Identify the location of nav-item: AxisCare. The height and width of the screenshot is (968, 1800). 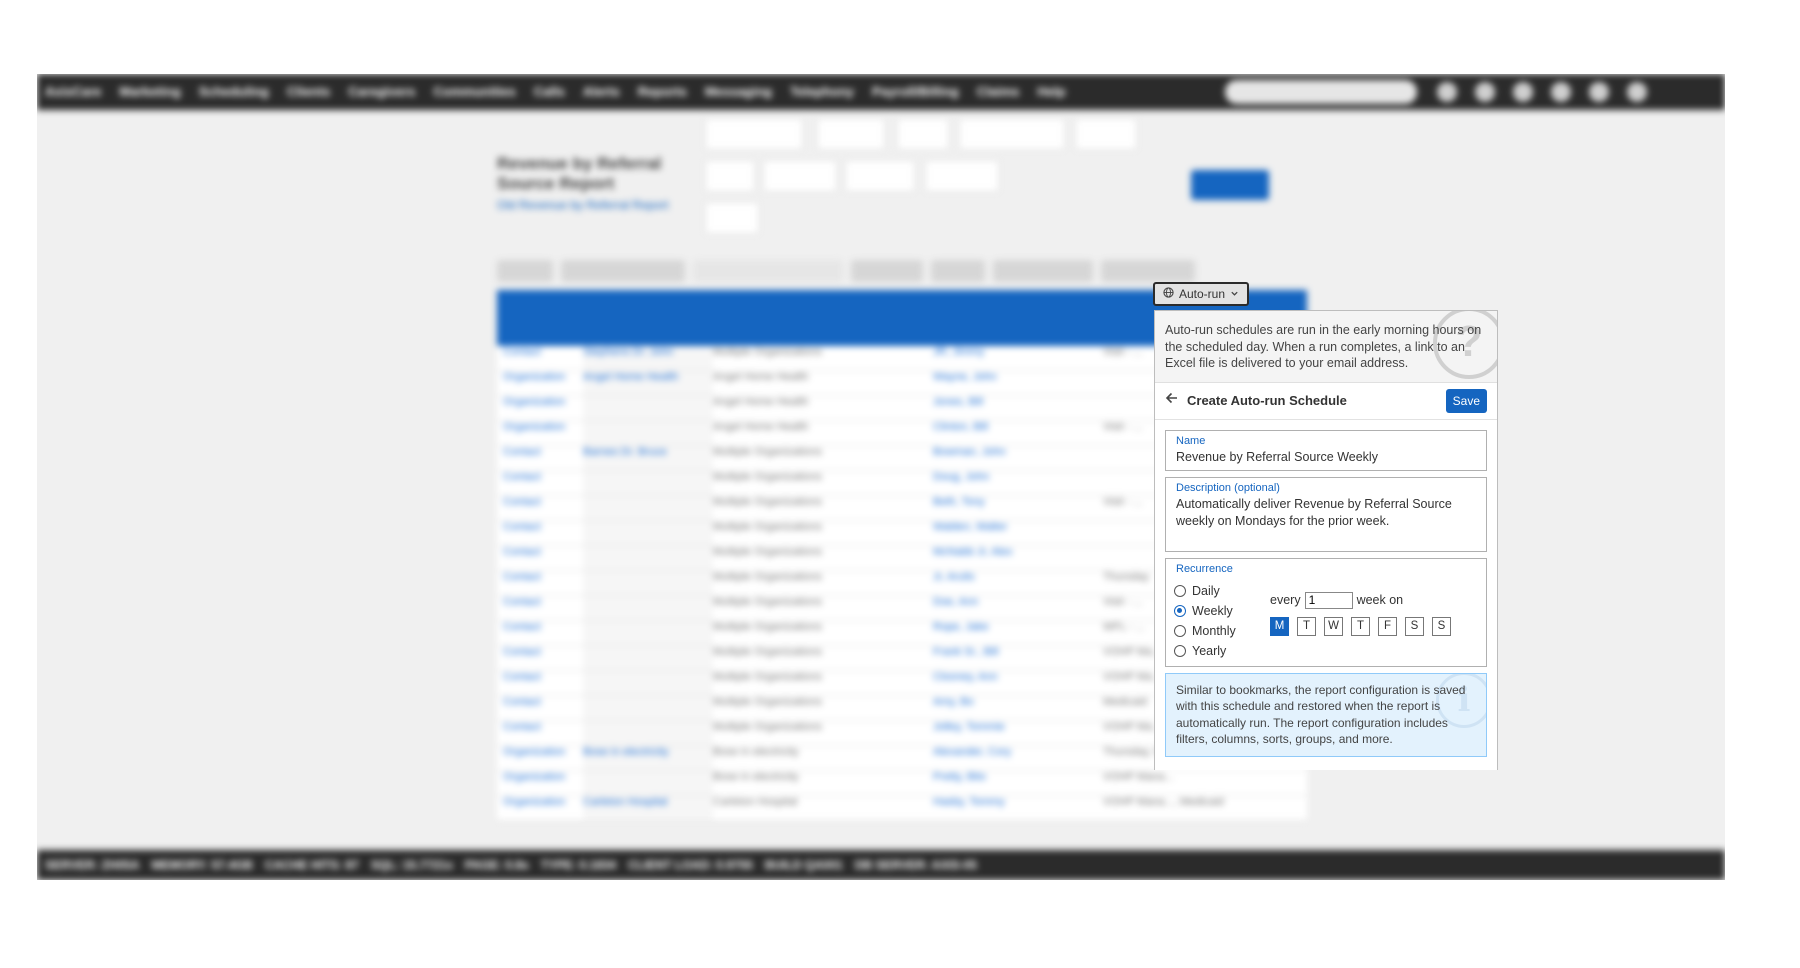
(73, 91).